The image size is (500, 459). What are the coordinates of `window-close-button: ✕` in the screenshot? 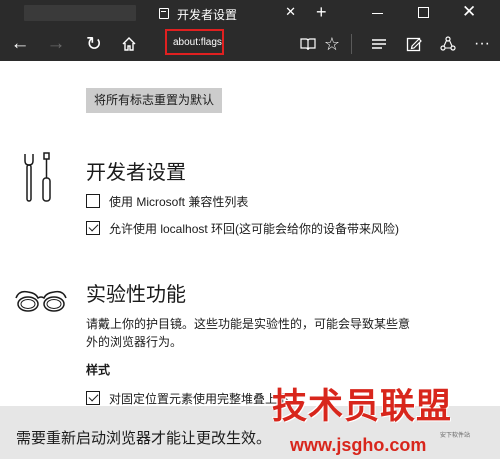 It's located at (469, 12).